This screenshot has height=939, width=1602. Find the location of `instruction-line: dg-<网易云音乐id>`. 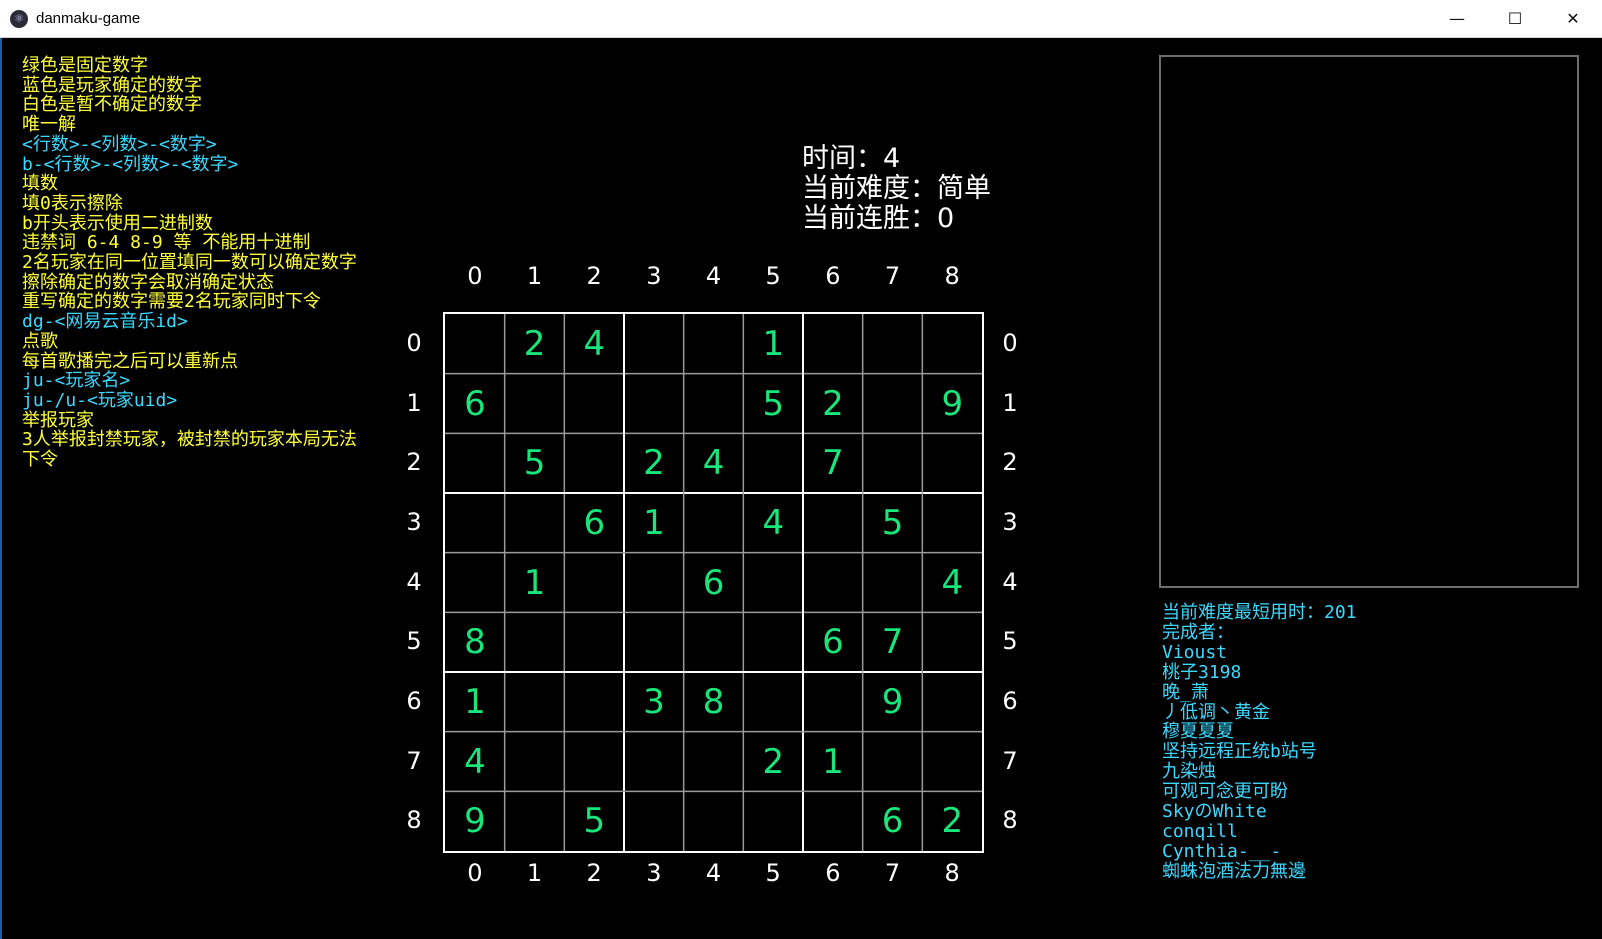

instruction-line: dg-<网易云音乐id> is located at coordinates (105, 322).